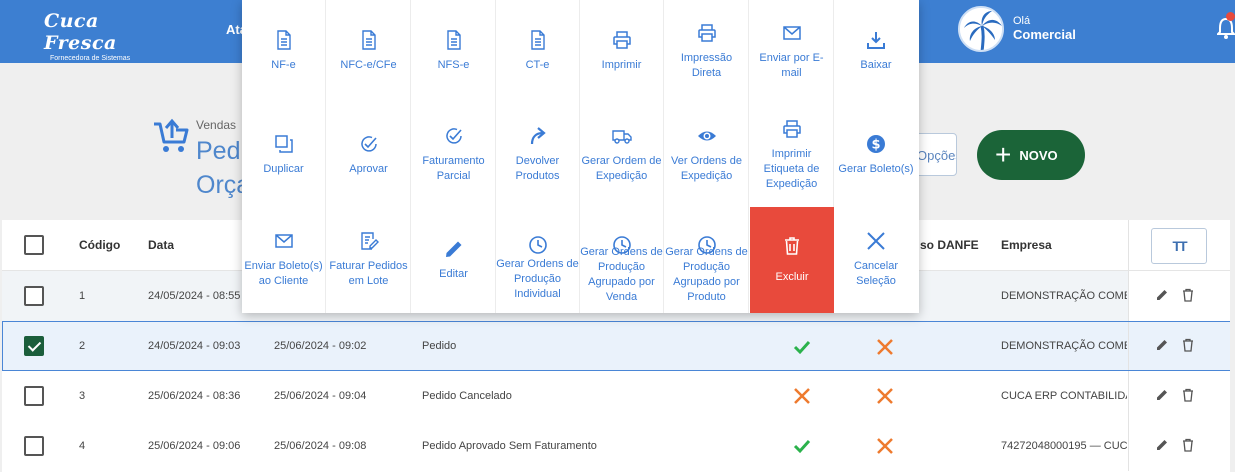  I want to click on truck-icon, so click(621, 137).